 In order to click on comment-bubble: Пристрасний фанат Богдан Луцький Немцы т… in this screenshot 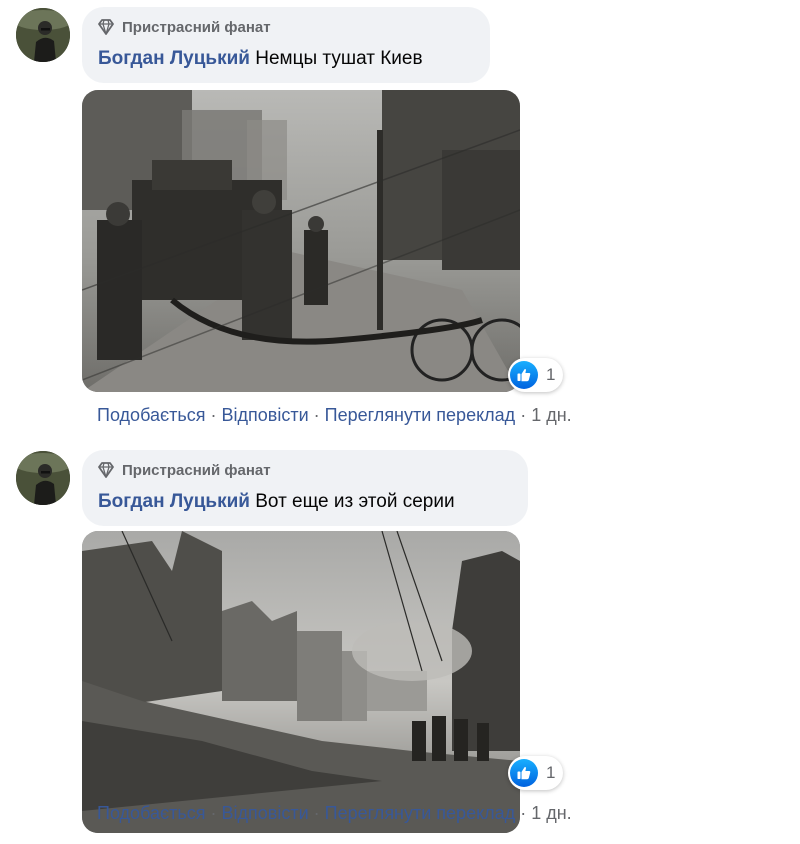, I will do `click(286, 45)`.